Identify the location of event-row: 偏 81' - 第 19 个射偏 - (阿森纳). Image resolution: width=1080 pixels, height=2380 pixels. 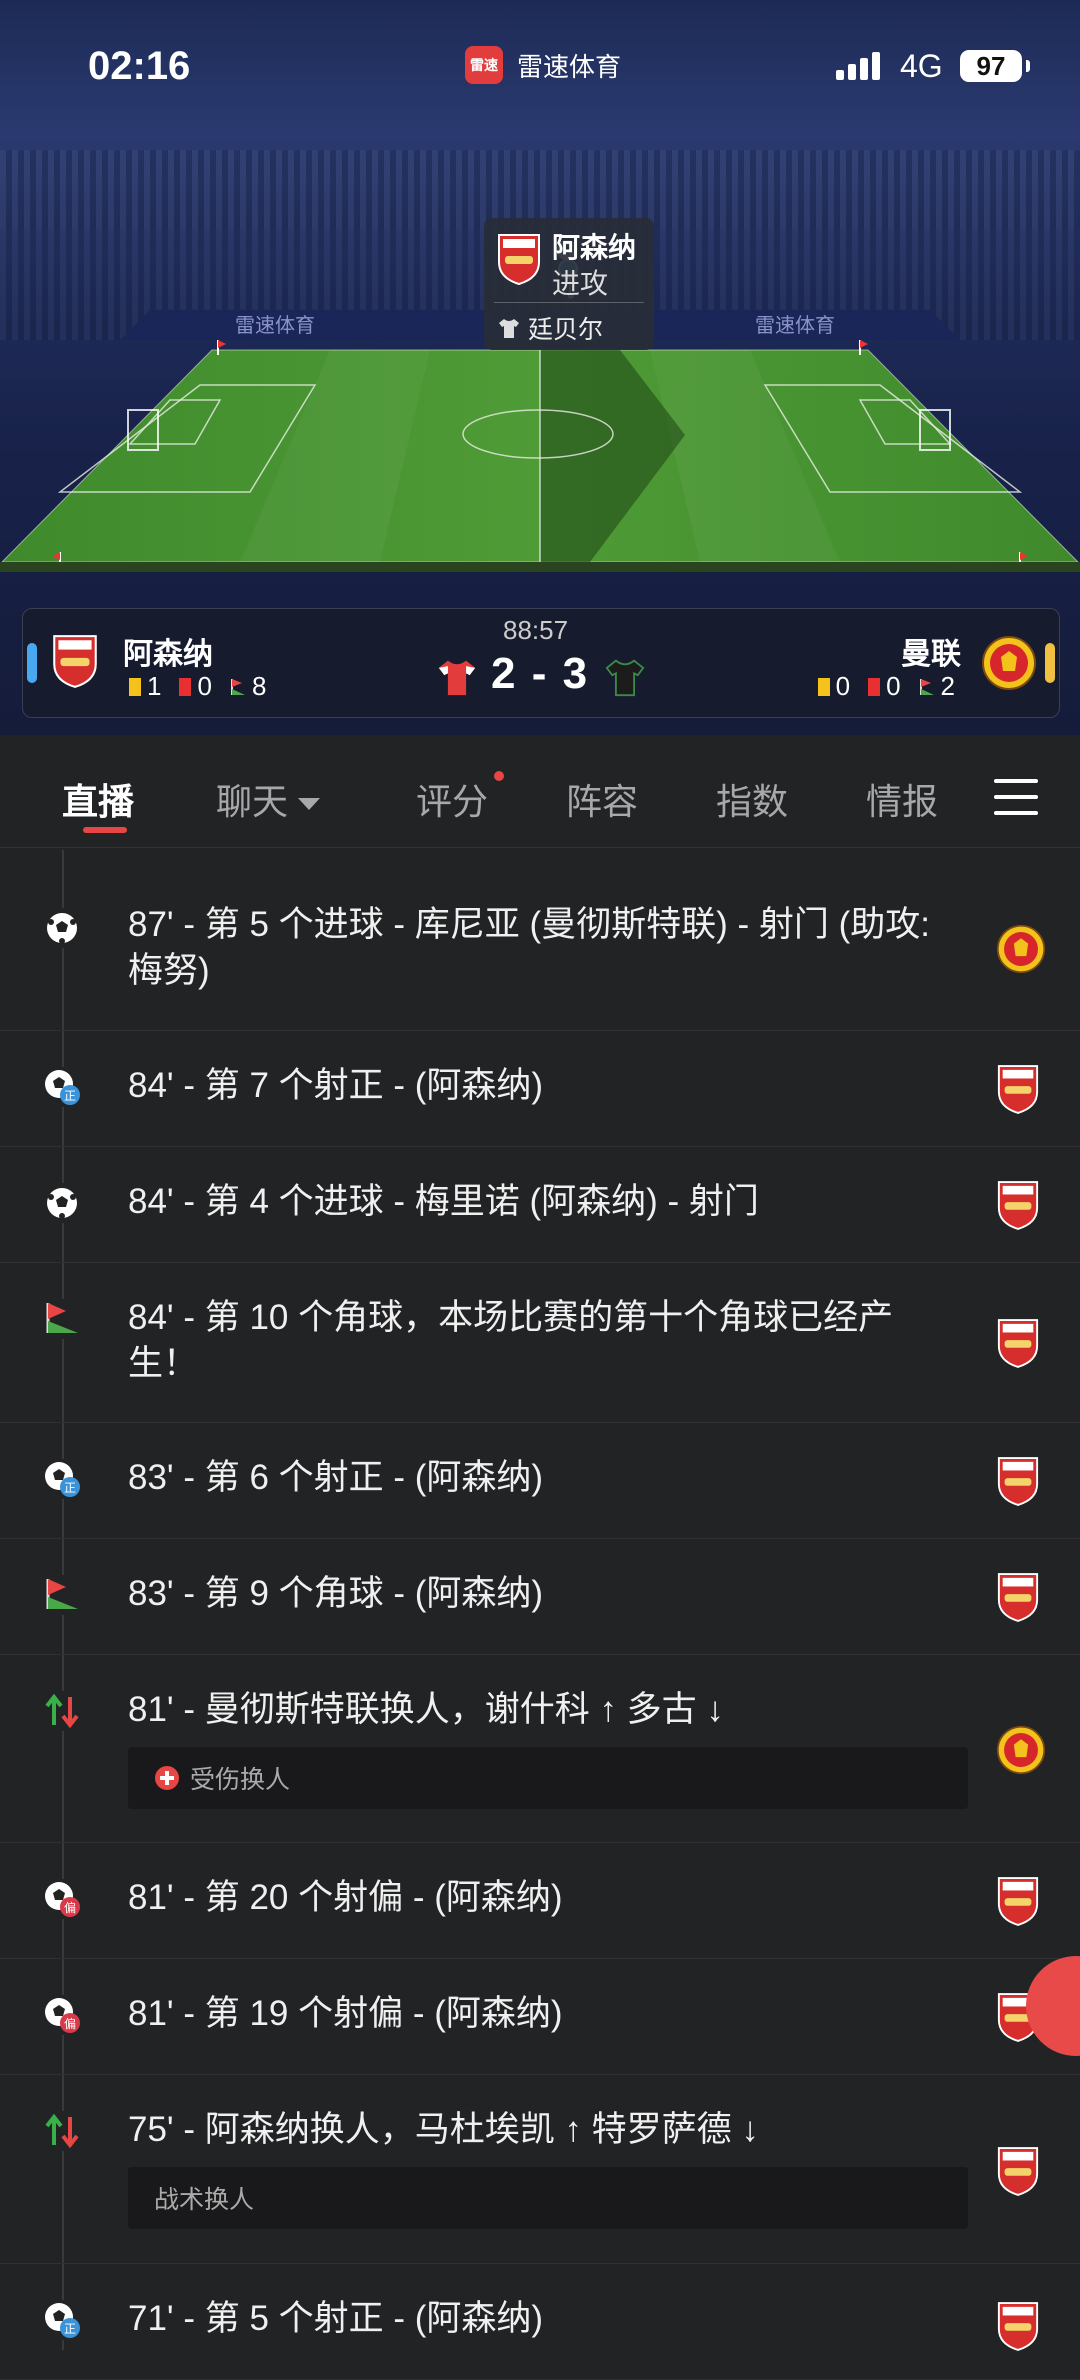
(540, 2017).